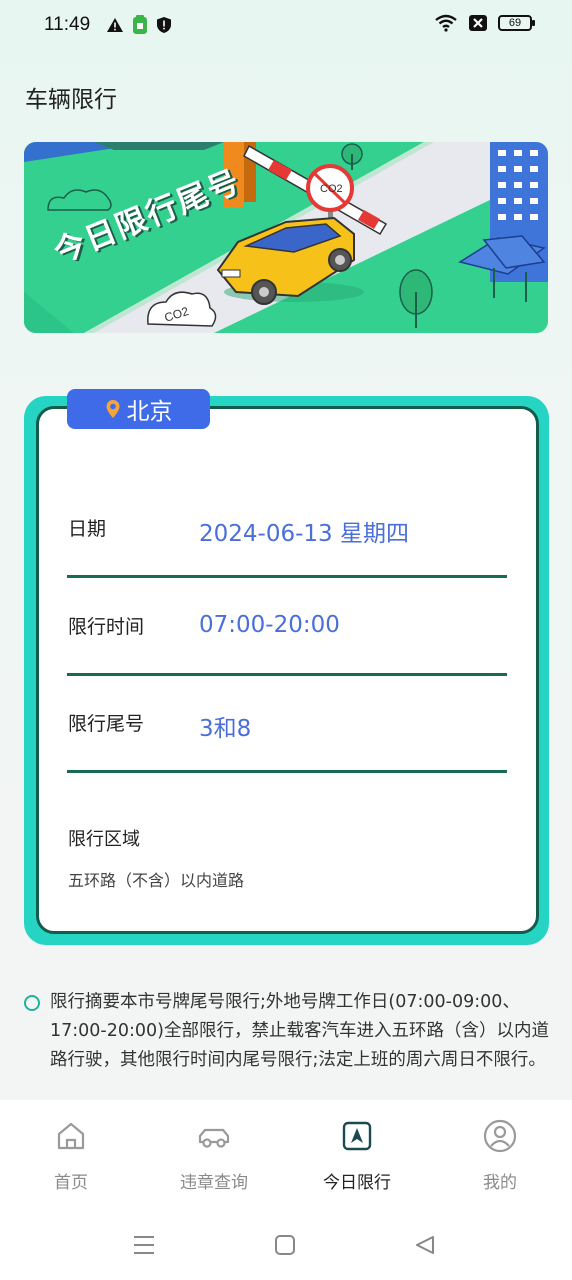 Image resolution: width=572 pixels, height=1280 pixels. What do you see at coordinates (106, 724) in the screenshot?
I see `plate-digit-label: 限行尾号` at bounding box center [106, 724].